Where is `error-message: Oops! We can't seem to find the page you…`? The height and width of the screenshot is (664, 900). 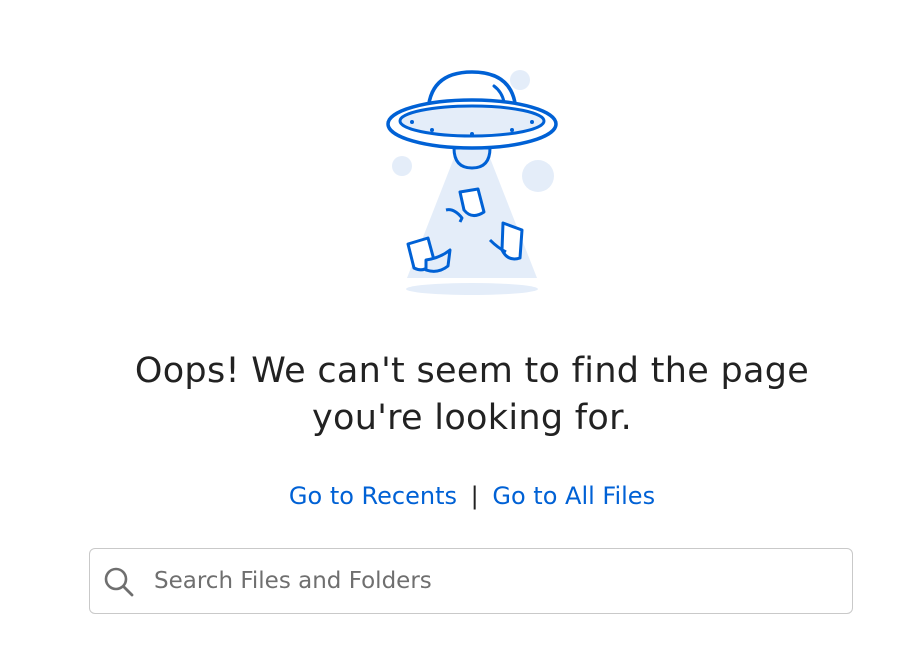 error-message: Oops! We can't seem to find the page you… is located at coordinates (450, 395).